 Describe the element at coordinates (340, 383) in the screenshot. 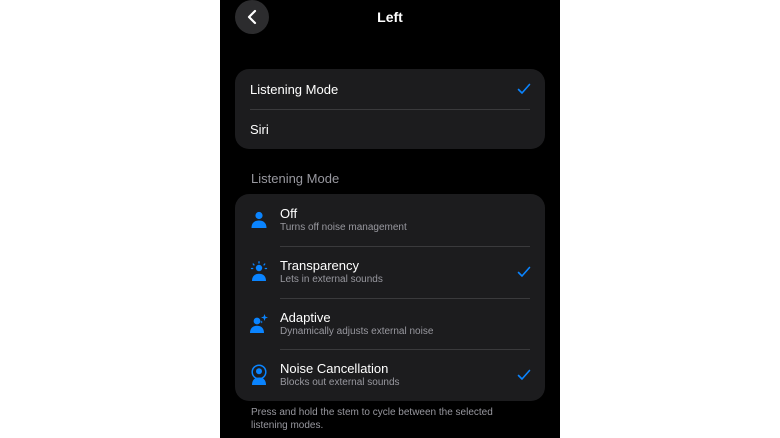

I see `mode-subtitle: Blocks out external sounds` at that location.